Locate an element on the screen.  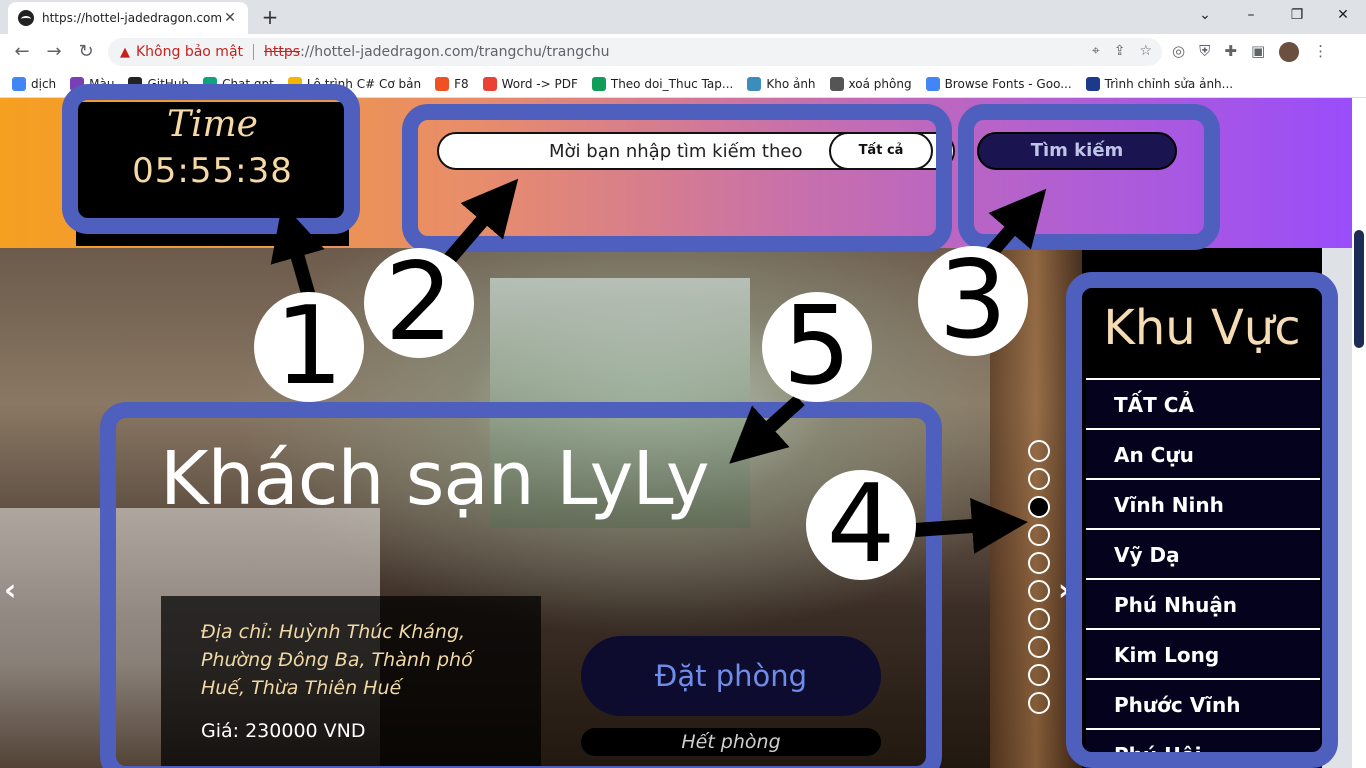
hotel-name: Khách sạn LyLy is located at coordinates (435, 479).